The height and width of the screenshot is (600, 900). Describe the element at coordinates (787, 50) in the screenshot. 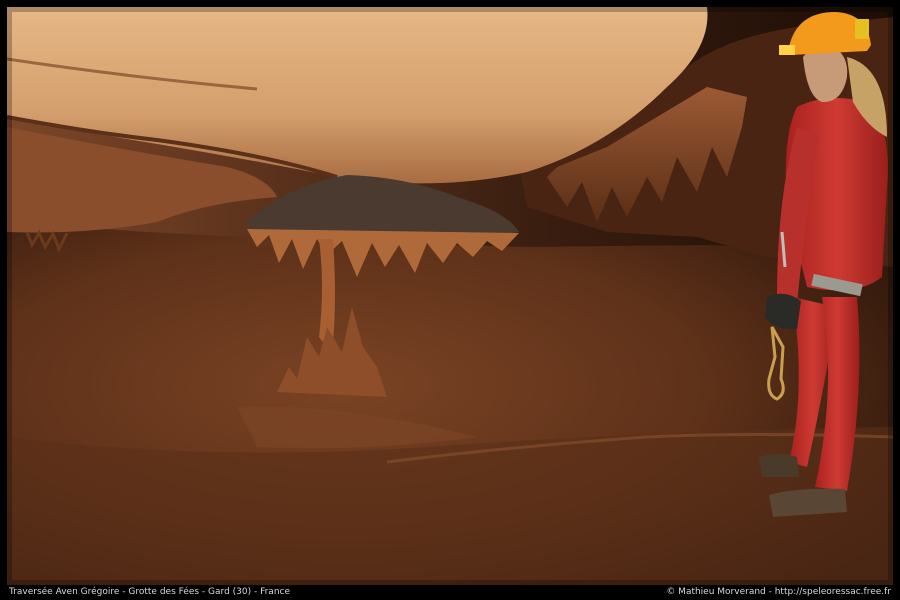

I see `helmet-lamp` at that location.